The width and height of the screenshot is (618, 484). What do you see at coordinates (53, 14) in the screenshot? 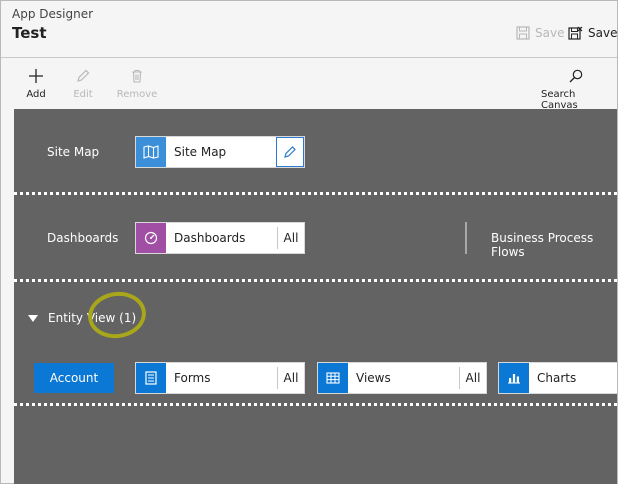
I see `app-name: App Designer` at bounding box center [53, 14].